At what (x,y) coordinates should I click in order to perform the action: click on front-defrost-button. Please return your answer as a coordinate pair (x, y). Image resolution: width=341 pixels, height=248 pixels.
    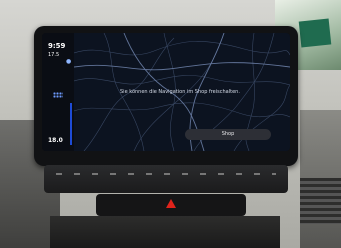
    Looking at the image, I should click on (143, 206).